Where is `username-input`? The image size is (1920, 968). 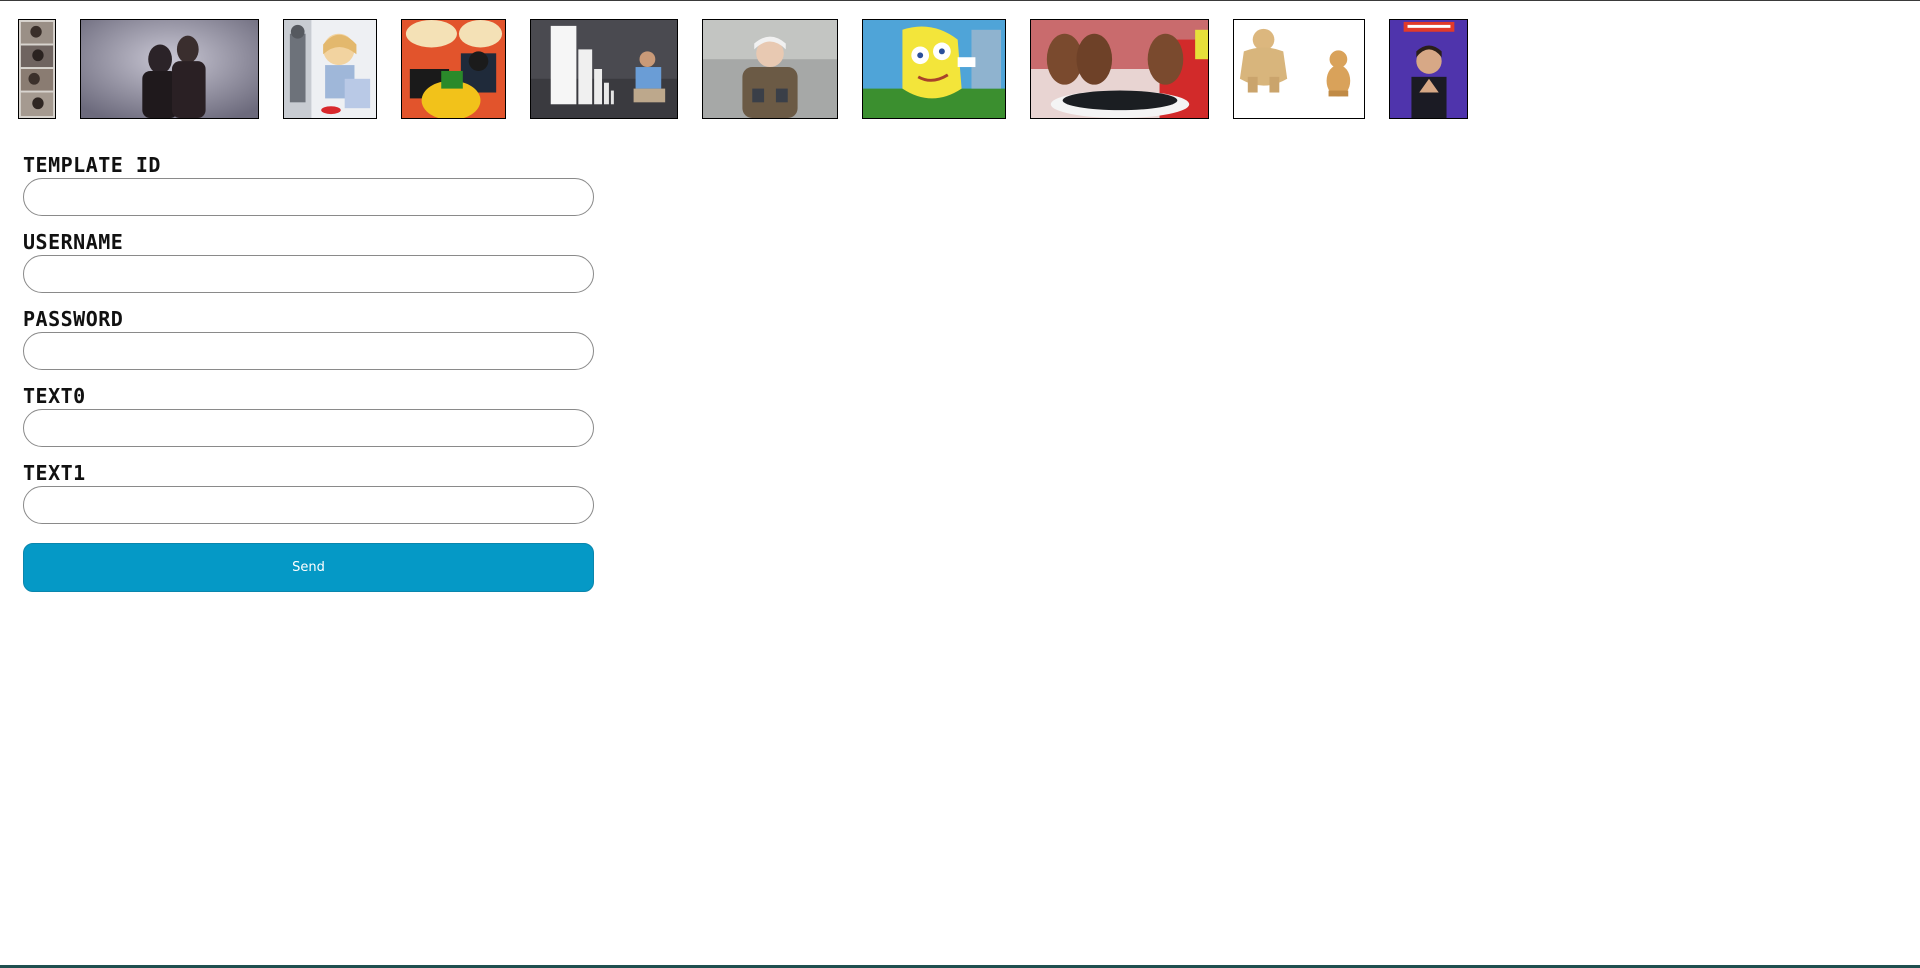
username-input is located at coordinates (308, 274).